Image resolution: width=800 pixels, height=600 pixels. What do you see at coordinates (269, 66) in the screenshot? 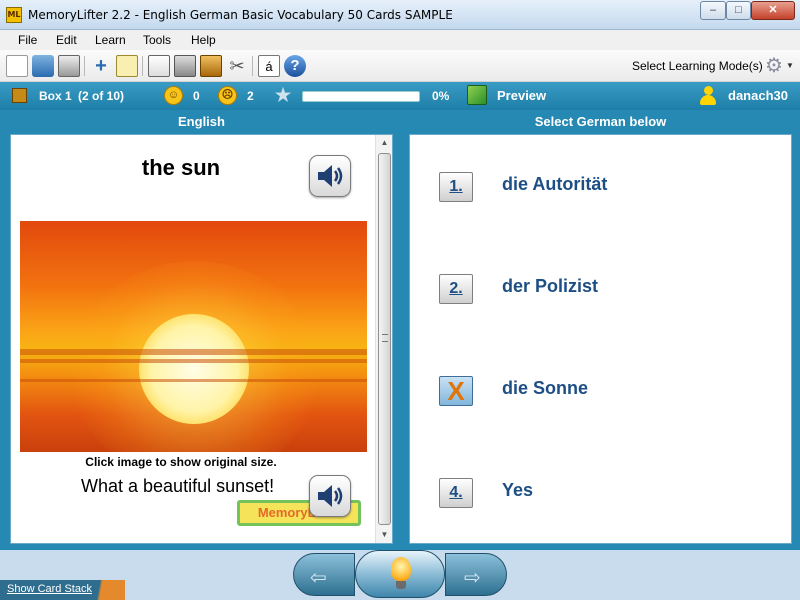
I see `special-char-icon: á` at bounding box center [269, 66].